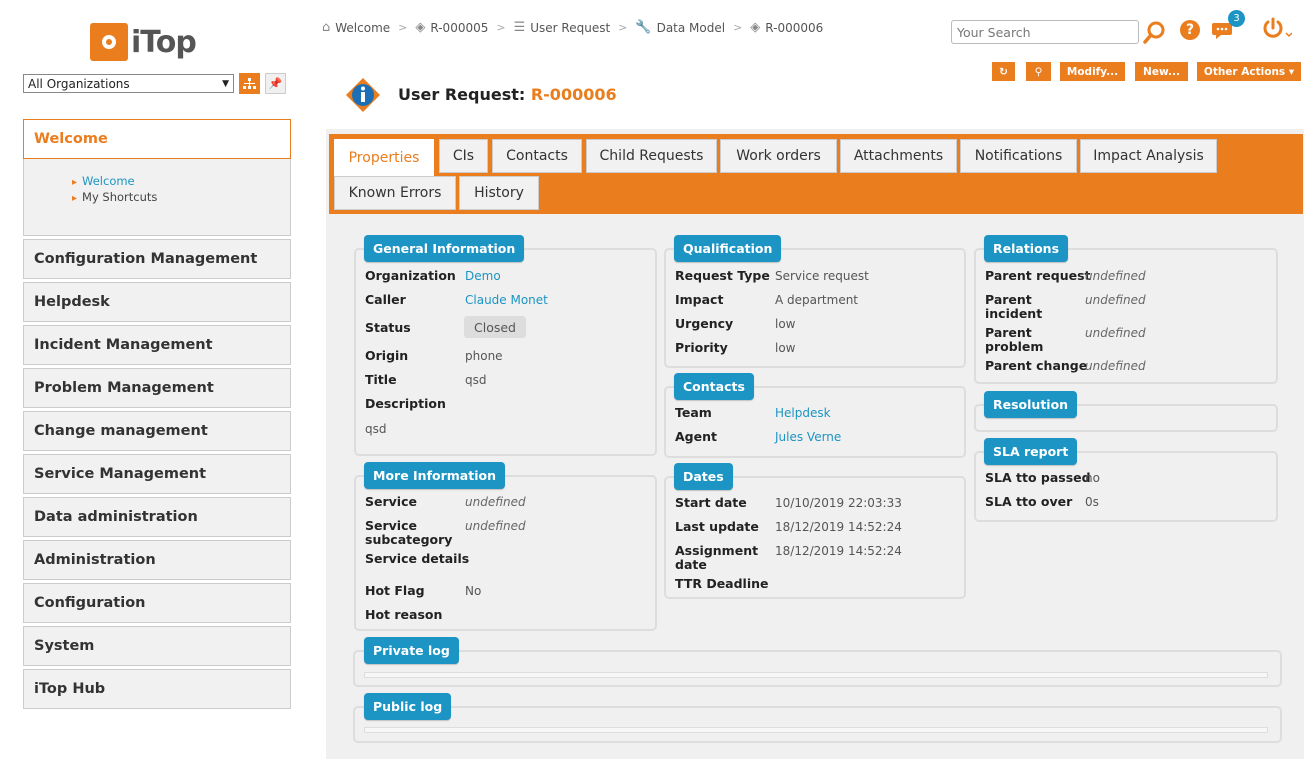 Image resolution: width=1304 pixels, height=759 pixels. Describe the element at coordinates (495, 327) in the screenshot. I see `status-badge: Closed` at that location.